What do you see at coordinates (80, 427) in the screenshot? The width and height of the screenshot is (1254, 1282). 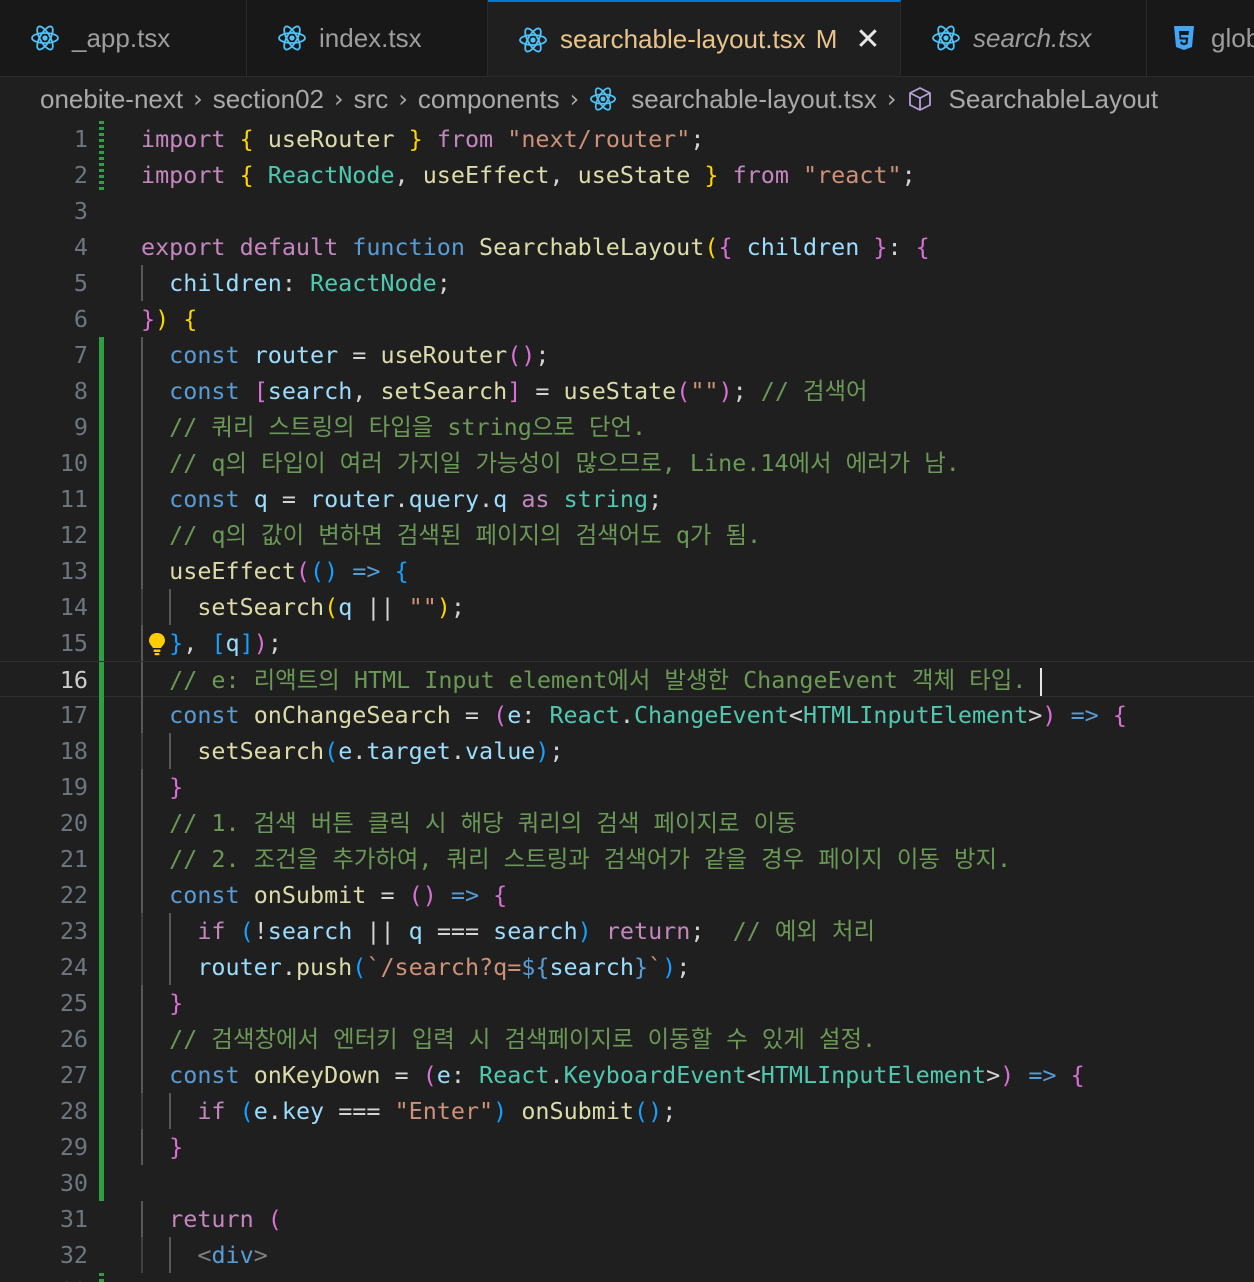 I see `line-number: 9` at bounding box center [80, 427].